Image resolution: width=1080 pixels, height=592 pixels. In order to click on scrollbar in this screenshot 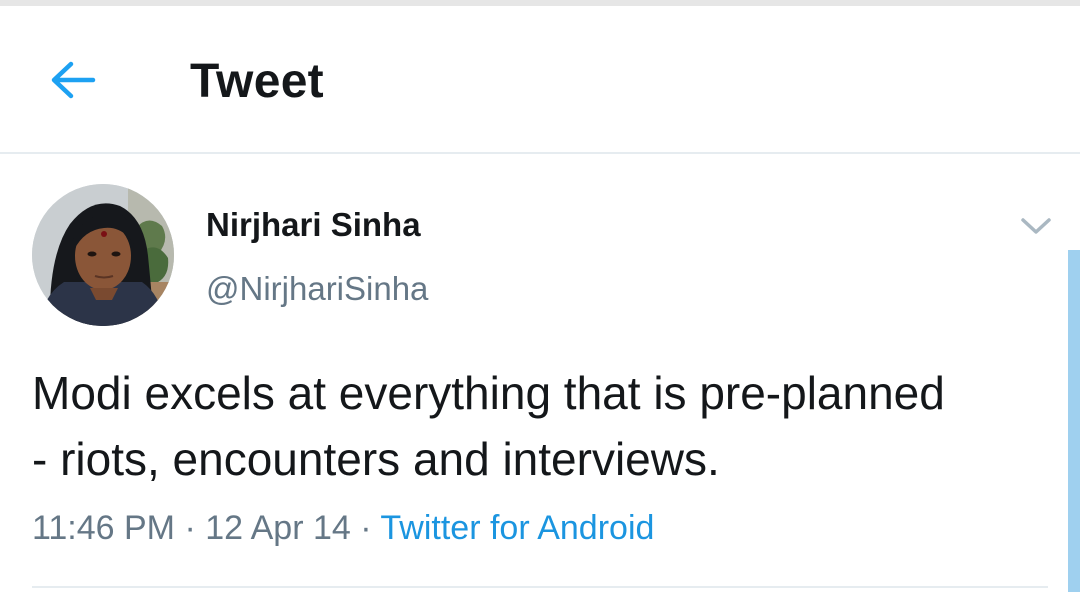, I will do `click(1074, 421)`.